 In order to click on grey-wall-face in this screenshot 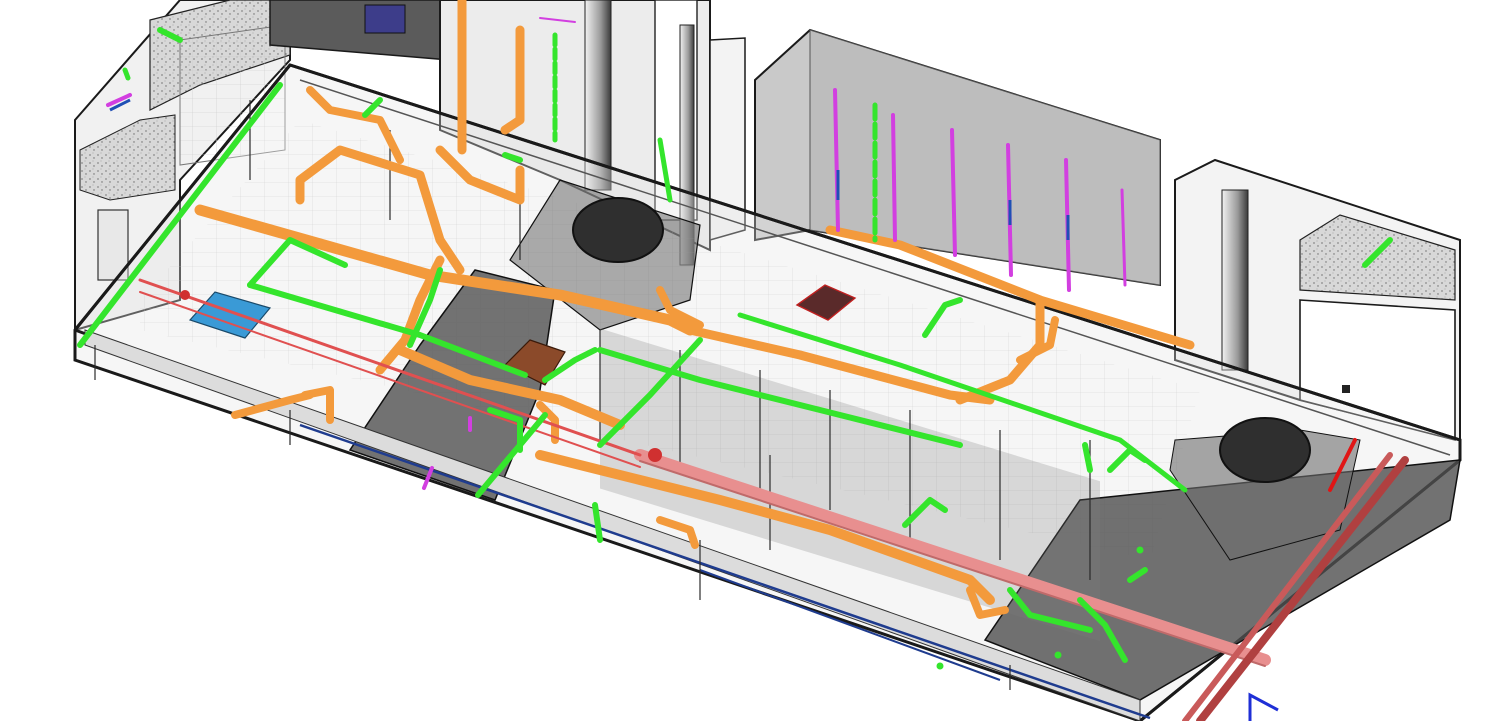, I will do `click(985, 157)`.